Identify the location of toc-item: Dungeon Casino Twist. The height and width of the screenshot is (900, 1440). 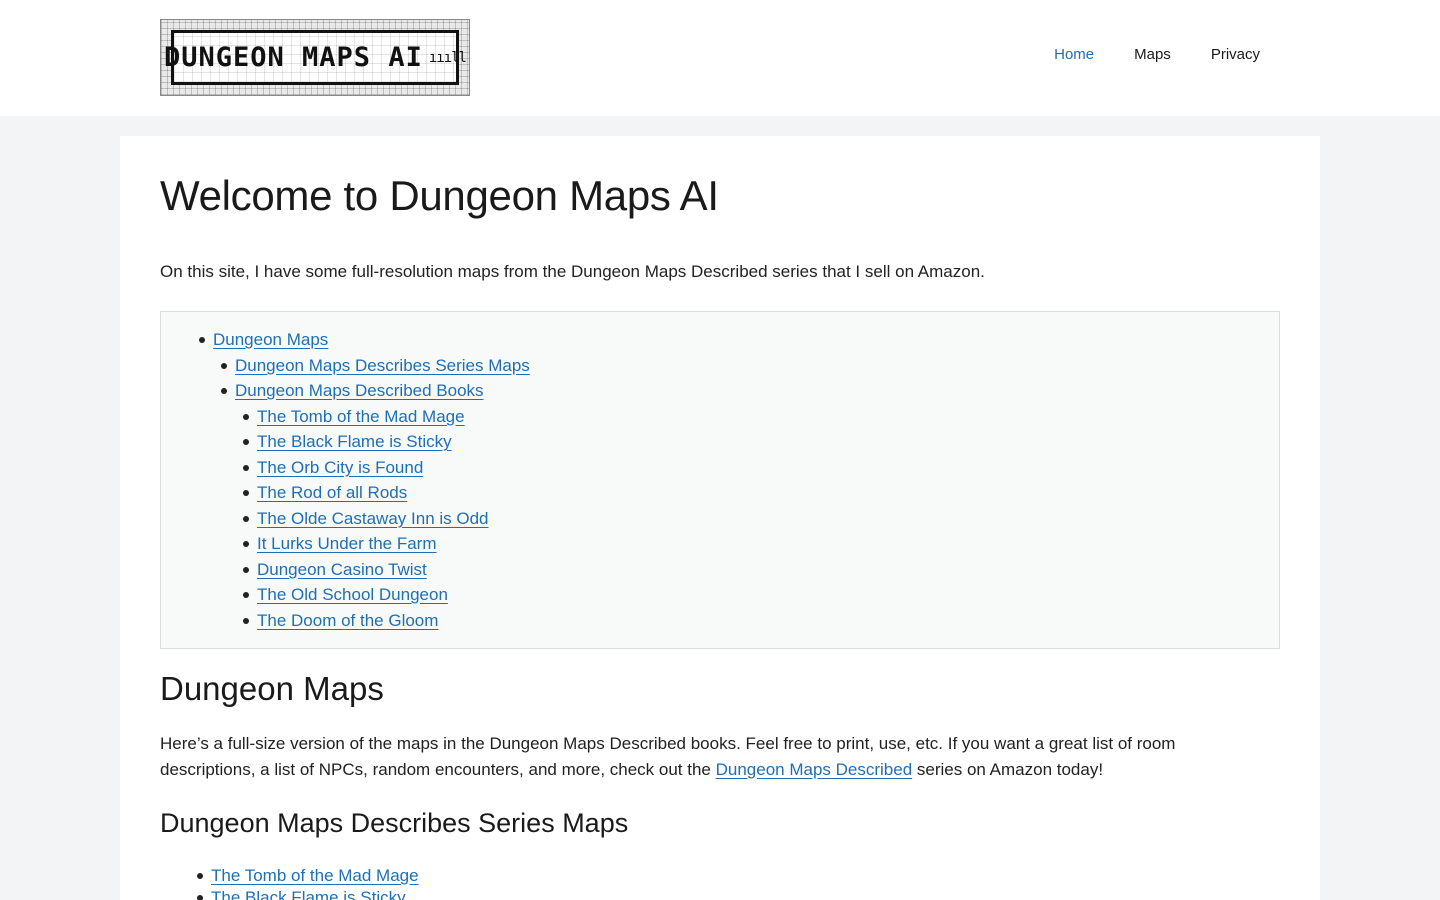
(335, 570).